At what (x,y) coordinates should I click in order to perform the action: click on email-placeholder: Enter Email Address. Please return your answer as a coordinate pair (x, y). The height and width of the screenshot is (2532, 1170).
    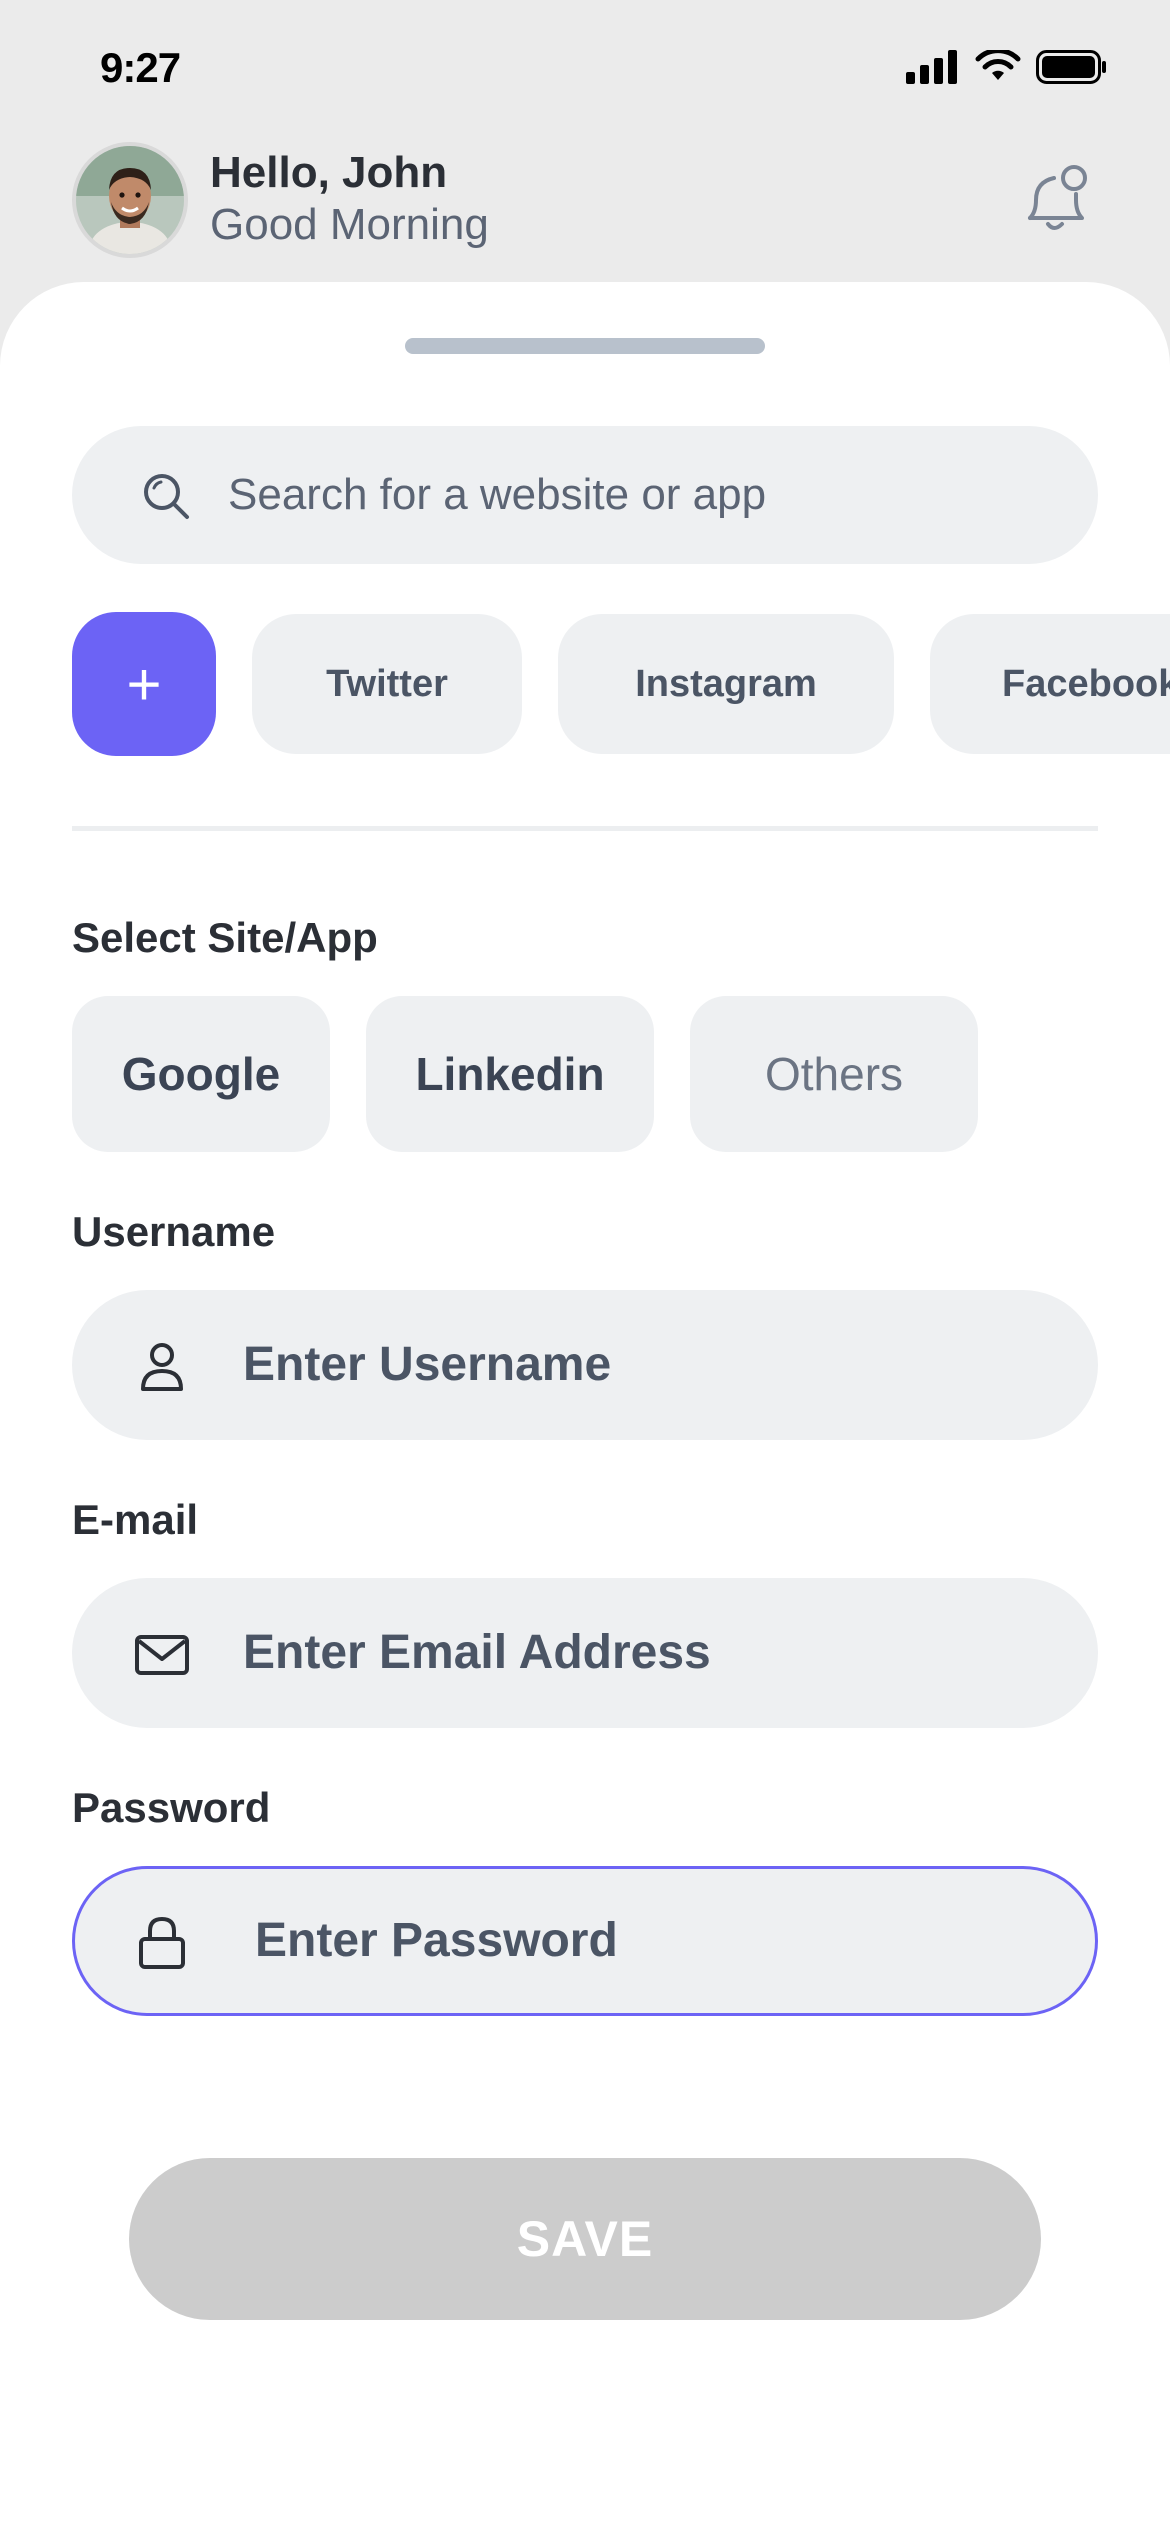
    Looking at the image, I should click on (477, 1652).